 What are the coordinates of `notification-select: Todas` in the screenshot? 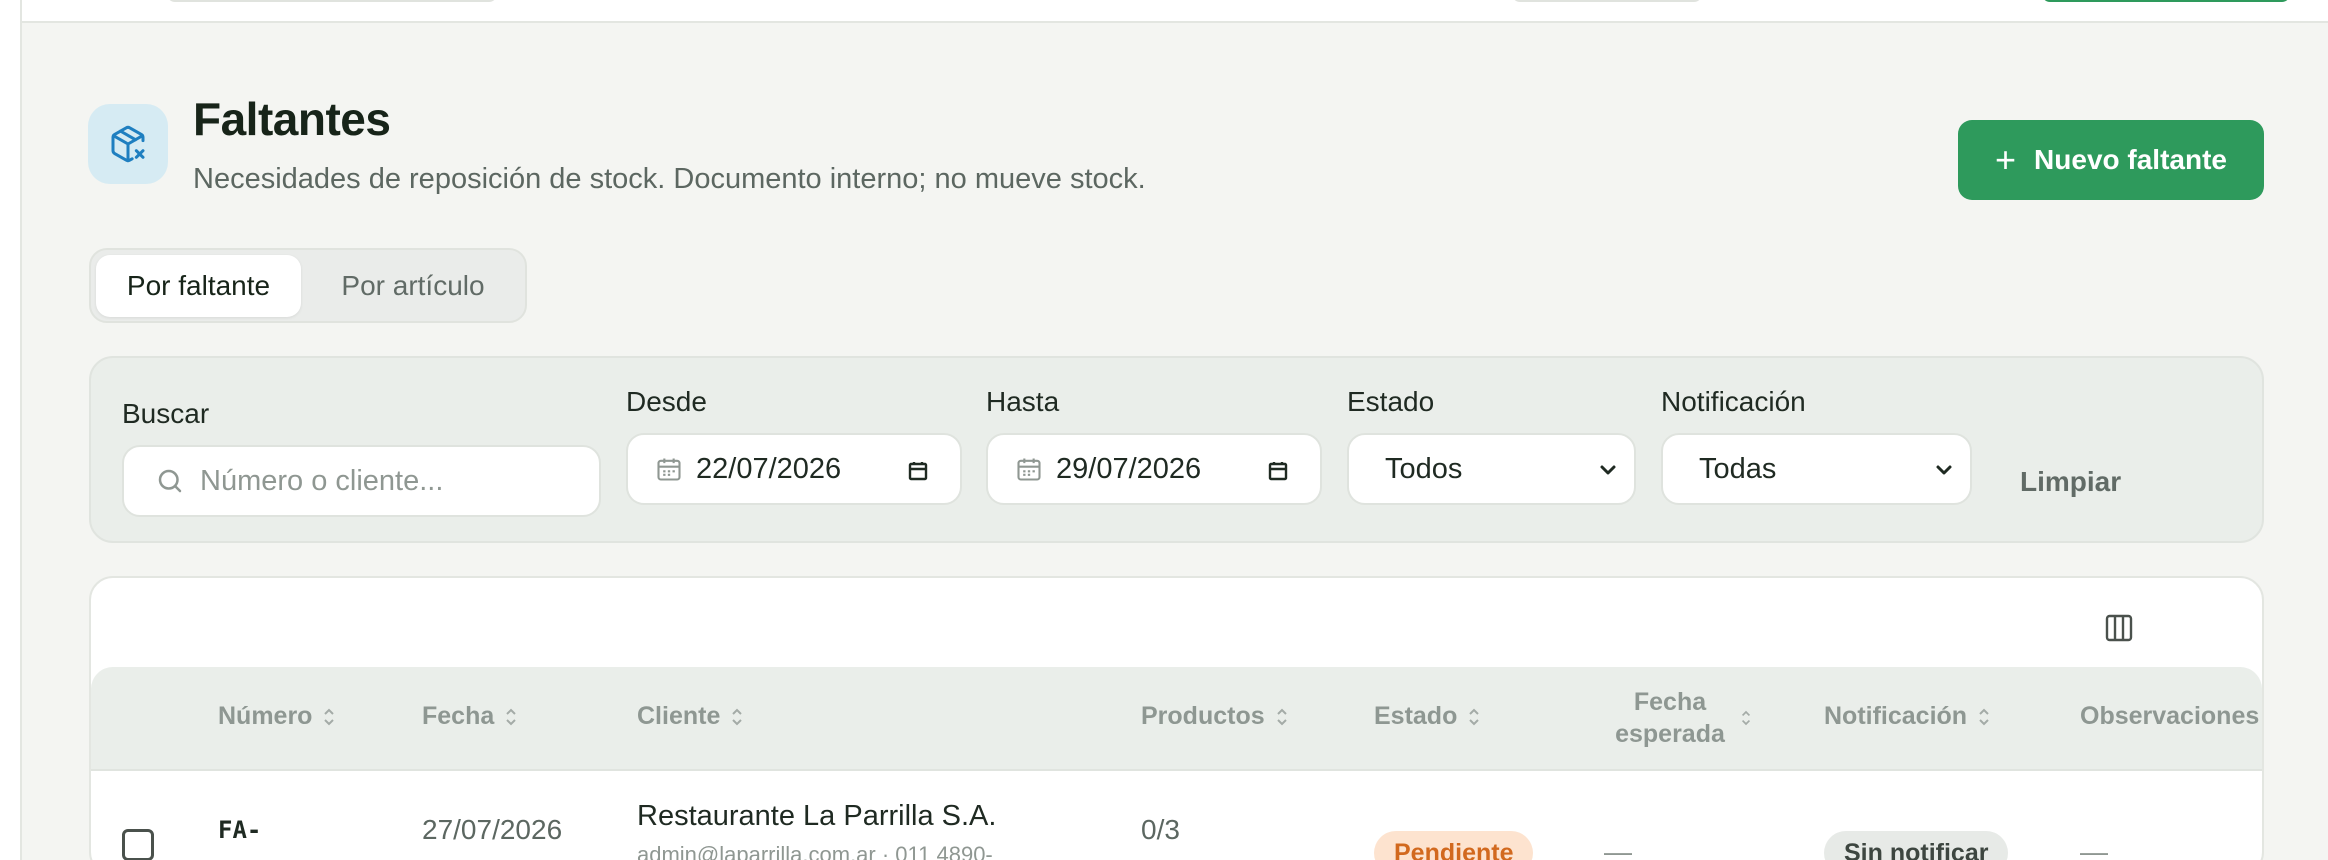 It's located at (1816, 469).